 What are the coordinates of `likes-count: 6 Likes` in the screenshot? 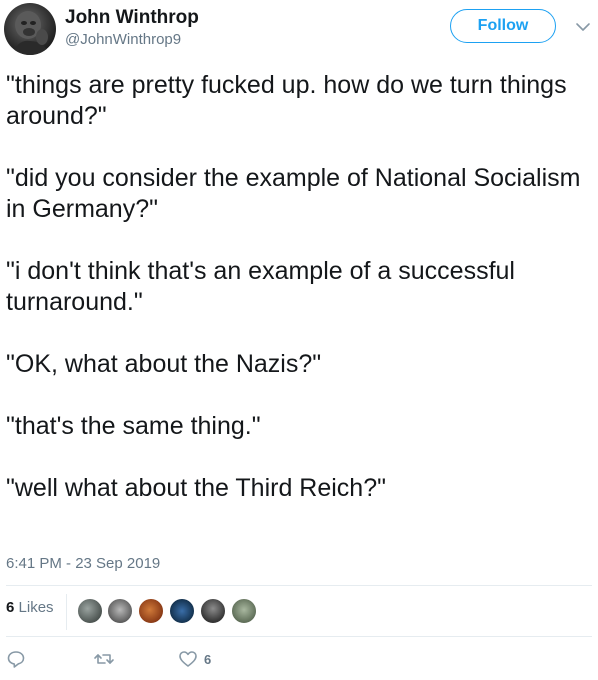 It's located at (30, 607).